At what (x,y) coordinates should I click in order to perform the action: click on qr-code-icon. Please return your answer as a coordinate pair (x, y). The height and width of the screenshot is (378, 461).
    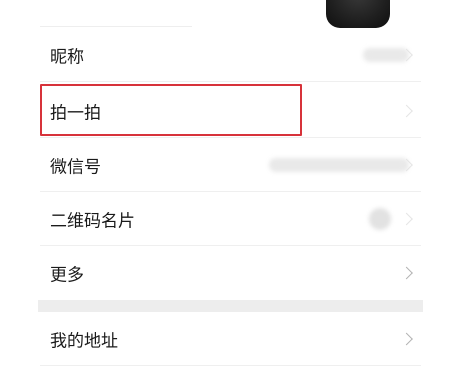
    Looking at the image, I should click on (380, 219).